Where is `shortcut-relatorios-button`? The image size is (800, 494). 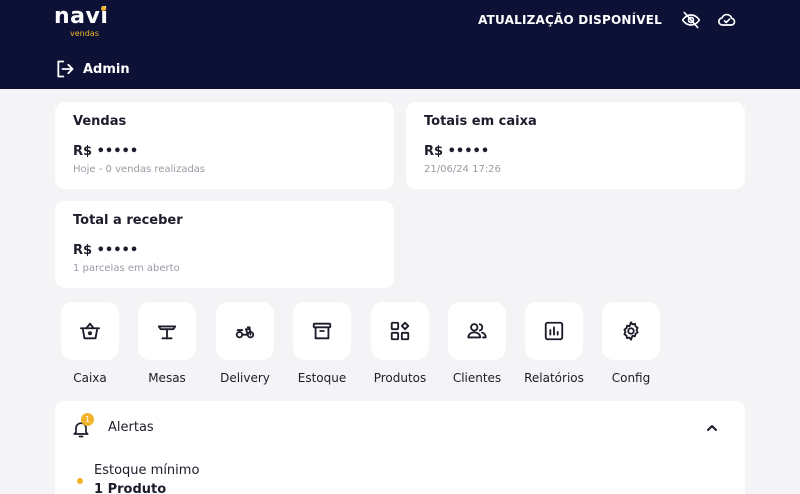
shortcut-relatorios-button is located at coordinates (554, 331).